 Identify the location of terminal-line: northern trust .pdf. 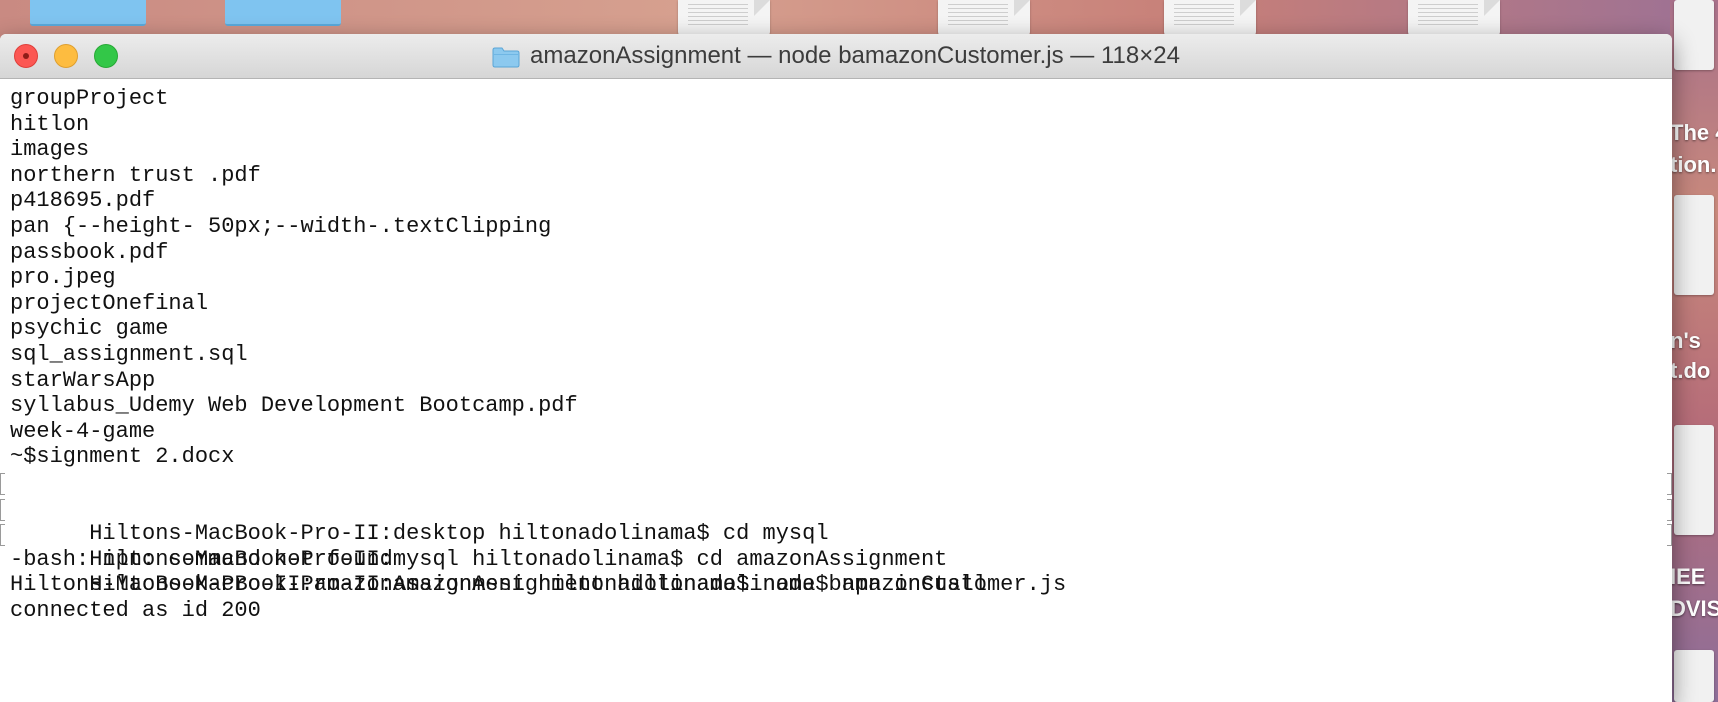
(135, 175).